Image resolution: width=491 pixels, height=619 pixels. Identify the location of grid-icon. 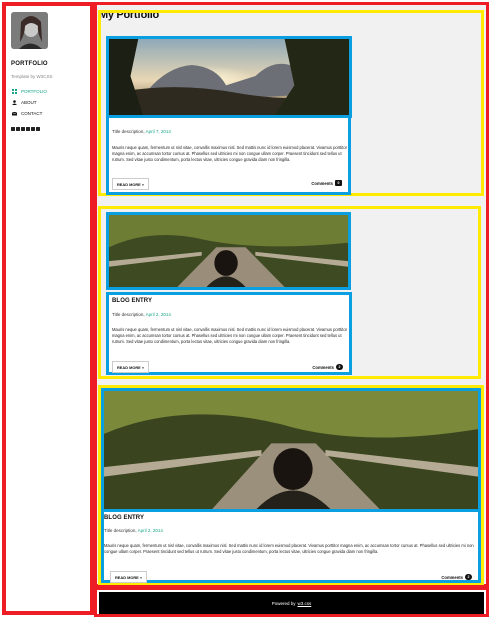
(14, 92).